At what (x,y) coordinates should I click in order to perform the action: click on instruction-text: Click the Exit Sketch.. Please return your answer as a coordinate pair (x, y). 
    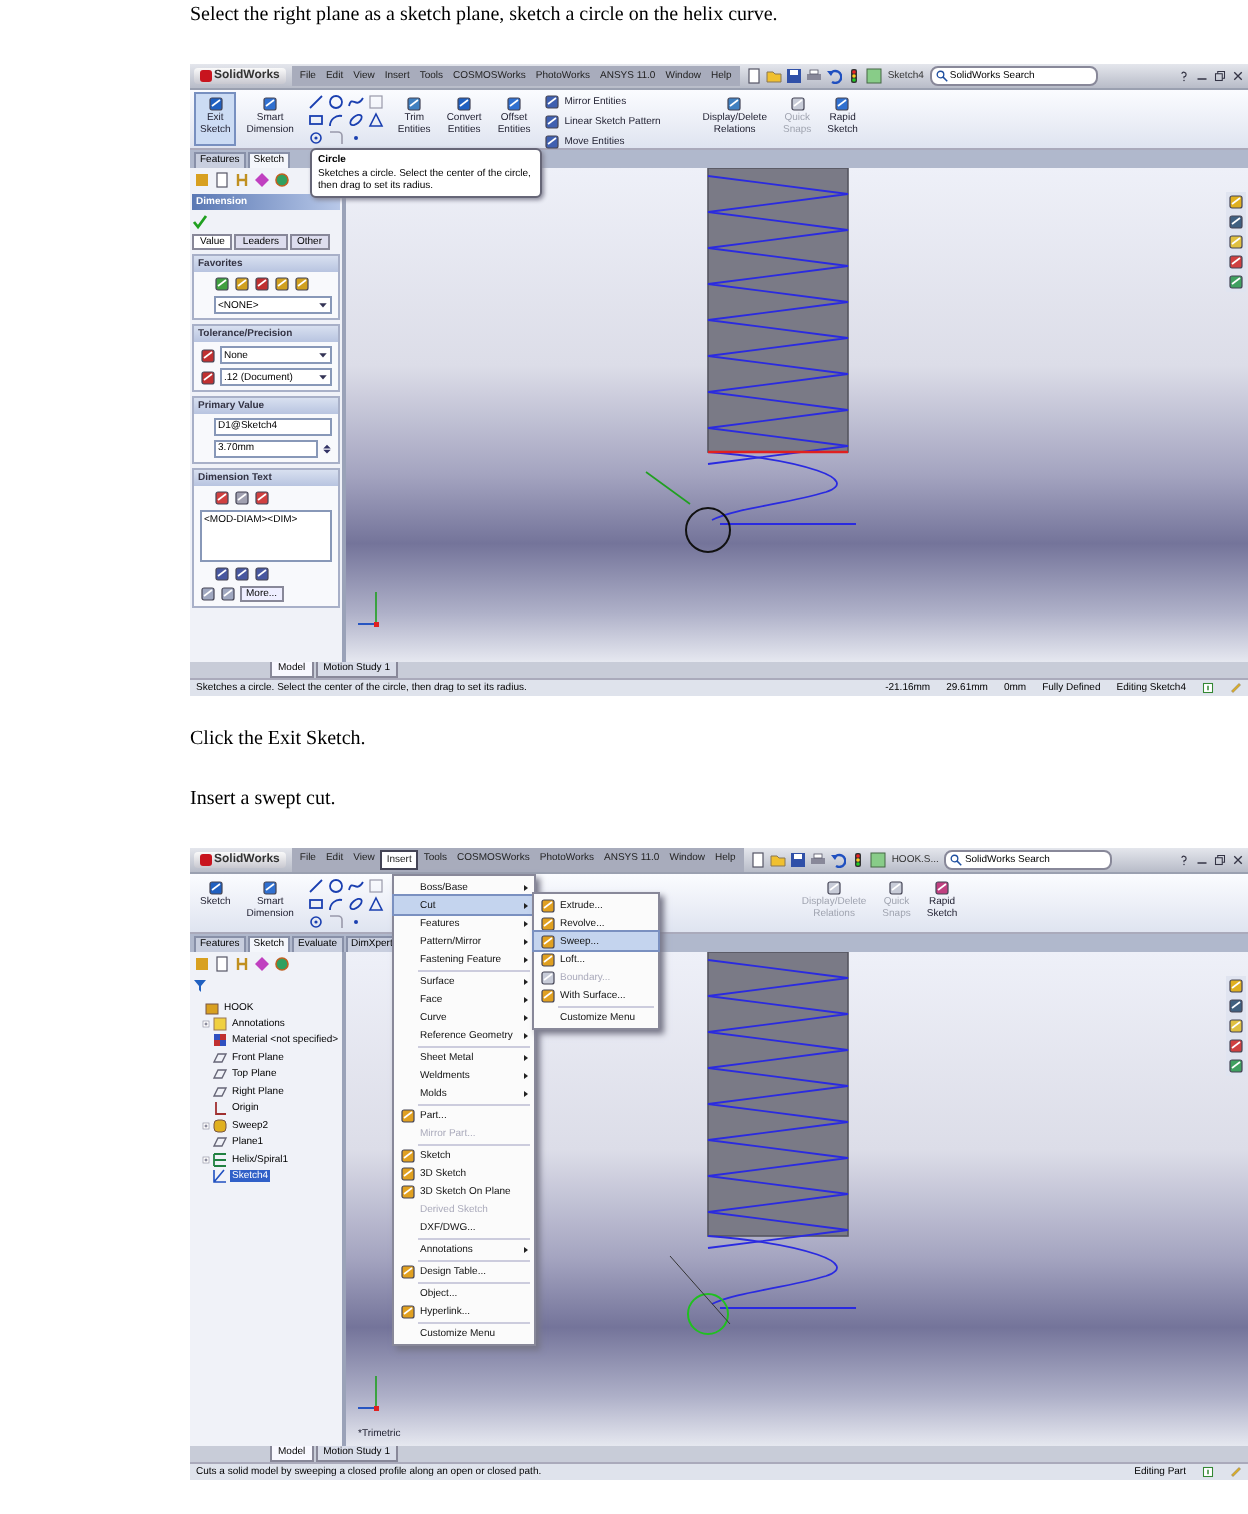
    Looking at the image, I should click on (279, 741).